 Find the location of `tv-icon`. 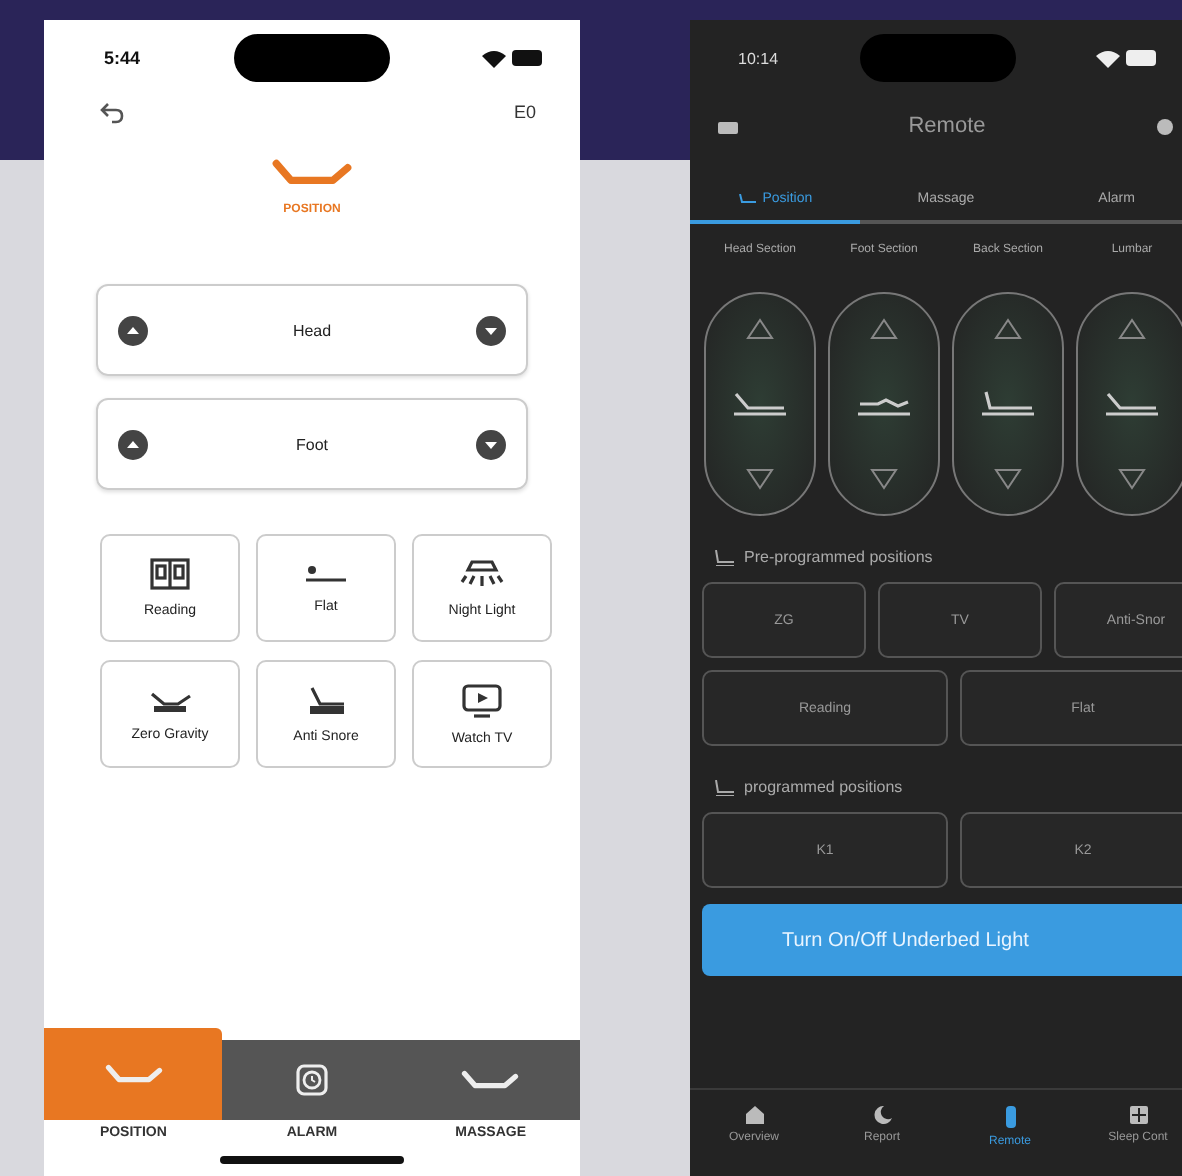

tv-icon is located at coordinates (482, 700).